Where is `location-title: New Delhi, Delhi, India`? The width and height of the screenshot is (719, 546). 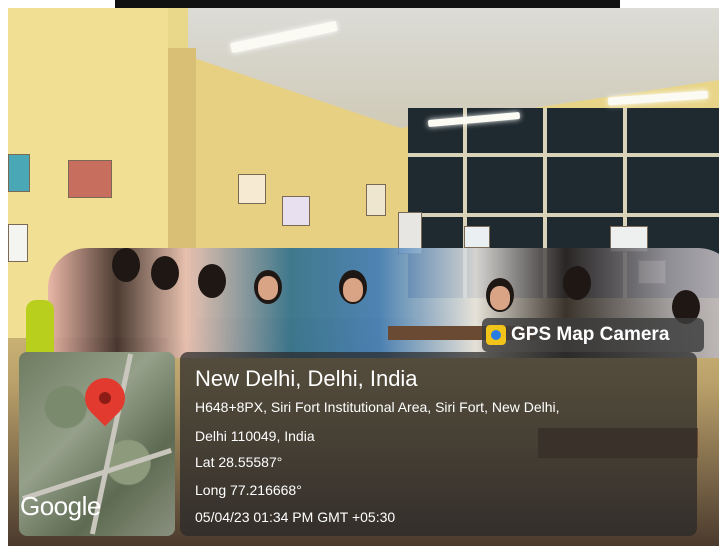
location-title: New Delhi, Delhi, India is located at coordinates (306, 378).